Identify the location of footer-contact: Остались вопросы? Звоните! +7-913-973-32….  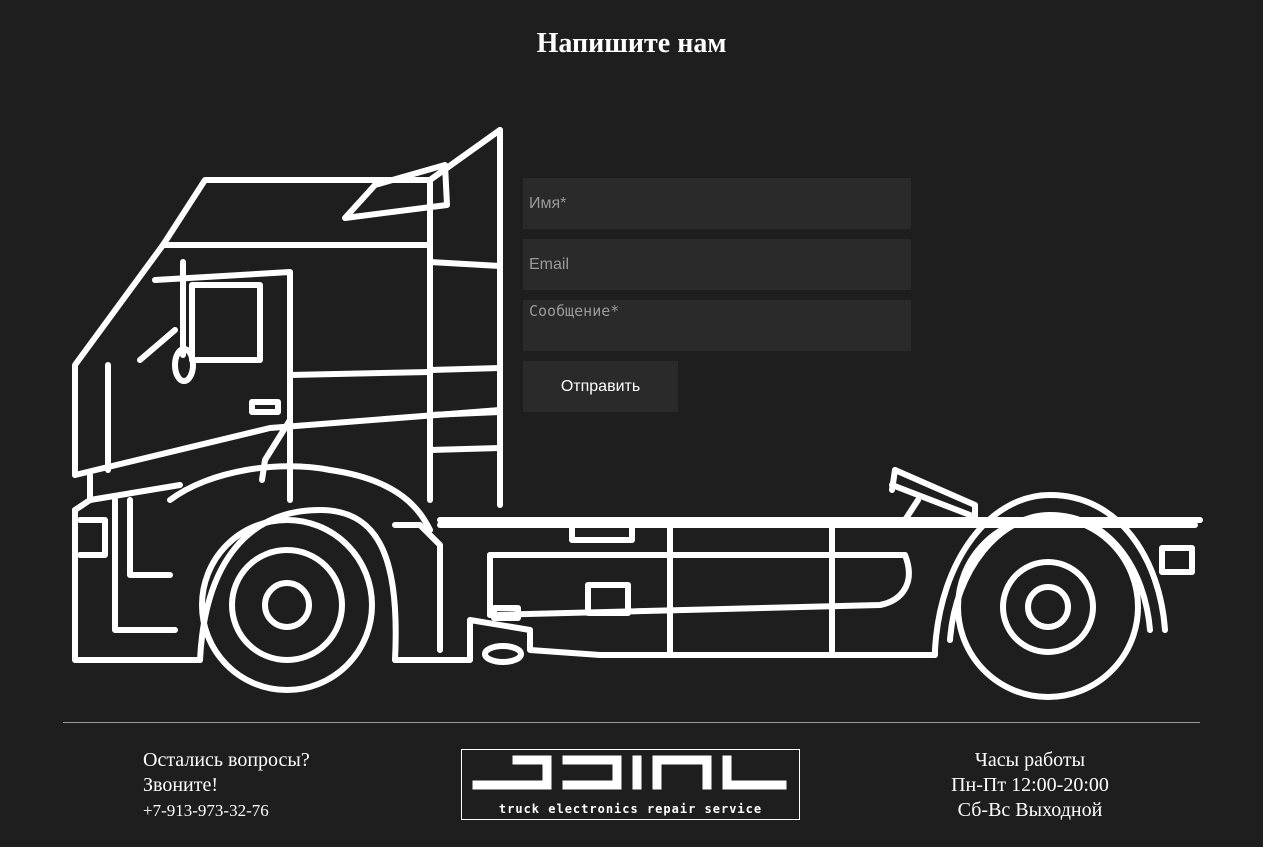
(226, 785).